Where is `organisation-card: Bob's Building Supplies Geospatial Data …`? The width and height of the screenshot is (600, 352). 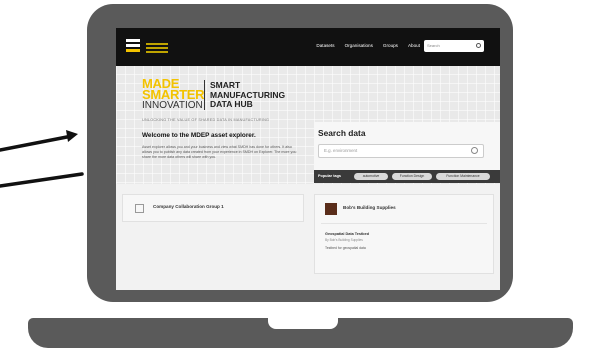
organisation-card: Bob's Building Supplies Geospatial Data … is located at coordinates (404, 234).